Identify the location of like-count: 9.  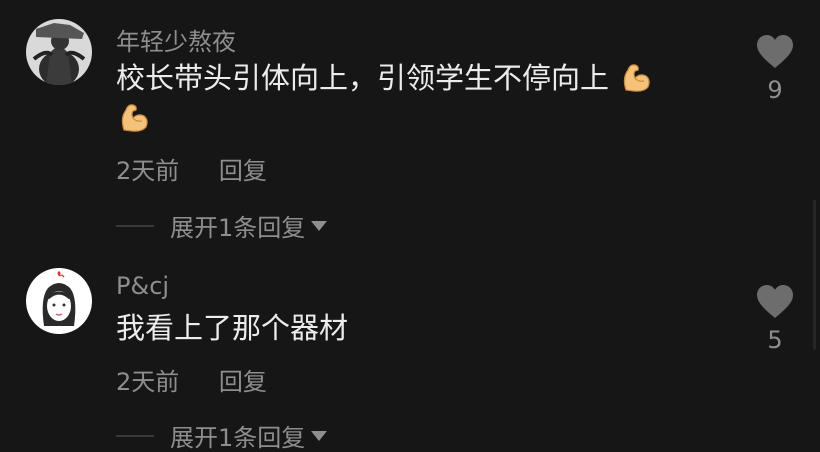
(775, 90).